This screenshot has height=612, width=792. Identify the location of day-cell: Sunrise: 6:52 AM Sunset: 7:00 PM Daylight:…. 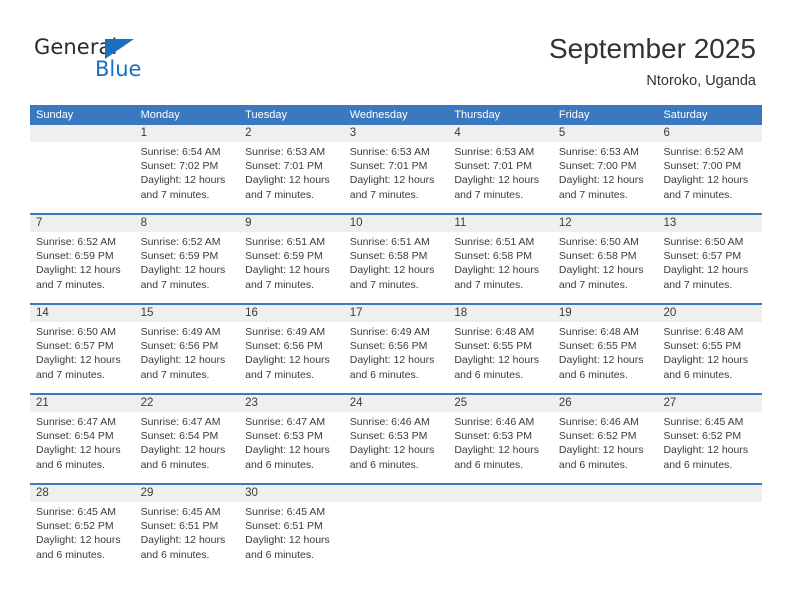
(709, 177).